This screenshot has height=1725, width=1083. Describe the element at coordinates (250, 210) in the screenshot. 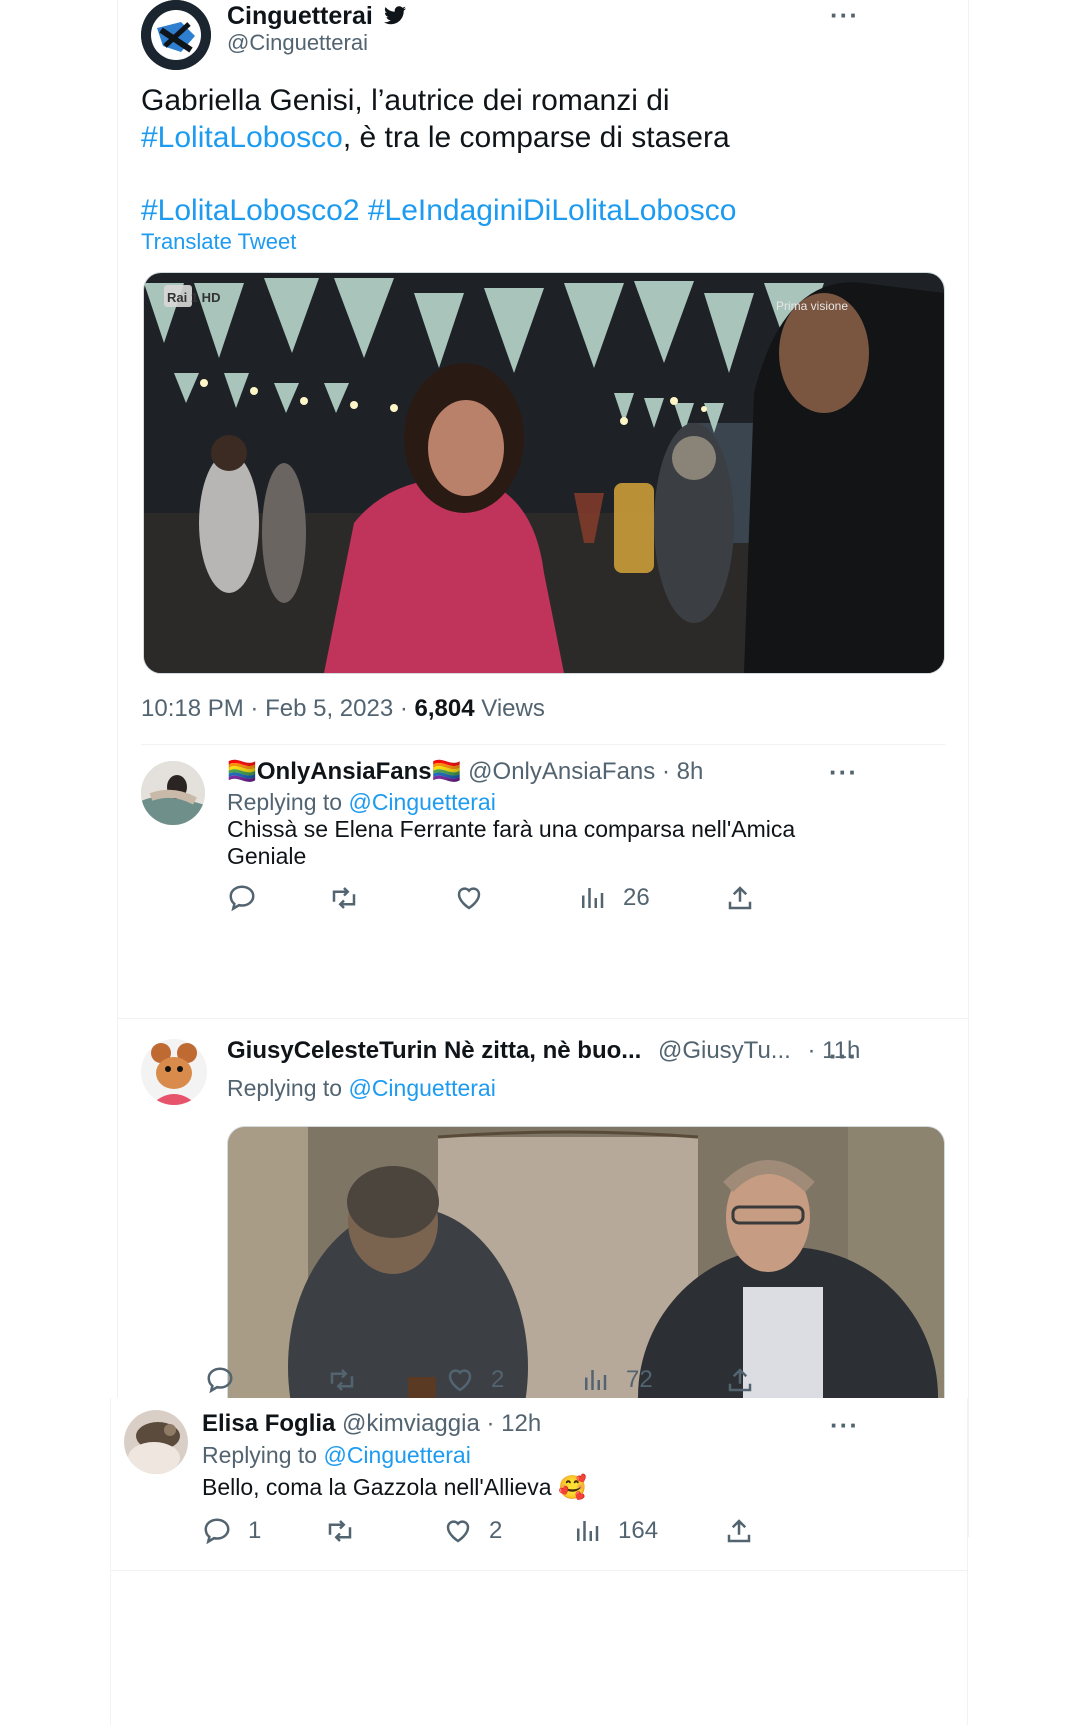

I see `hashtag-lolitalobosco2: #LolitaLobosco2` at that location.